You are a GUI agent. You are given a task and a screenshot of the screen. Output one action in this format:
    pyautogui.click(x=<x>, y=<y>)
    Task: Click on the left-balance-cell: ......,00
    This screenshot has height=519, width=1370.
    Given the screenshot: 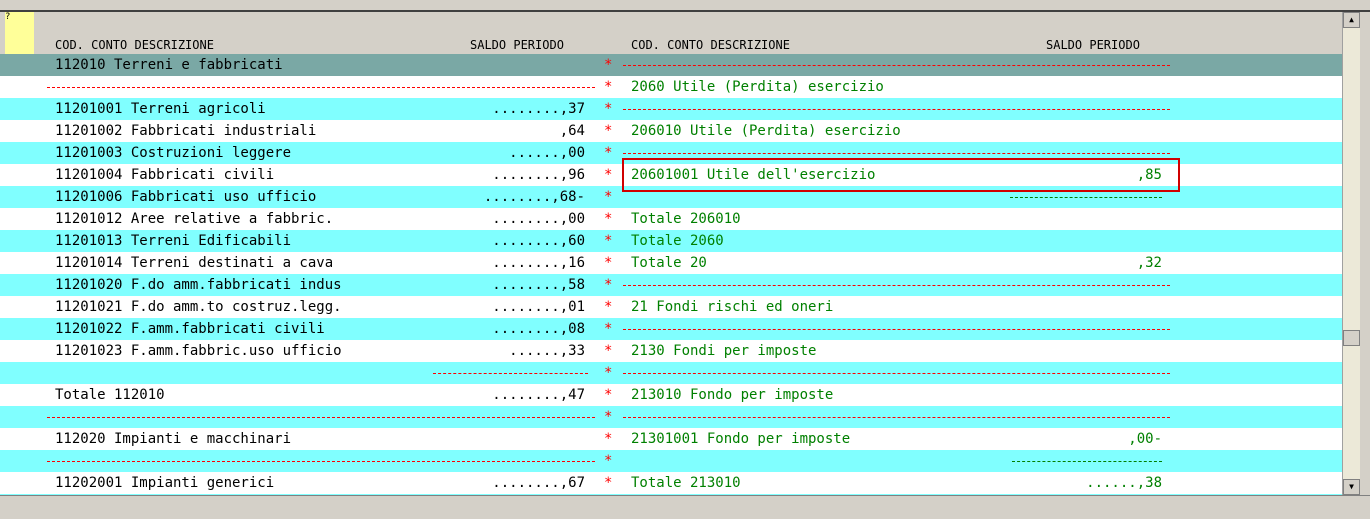 What is the action you would take?
    pyautogui.click(x=547, y=153)
    